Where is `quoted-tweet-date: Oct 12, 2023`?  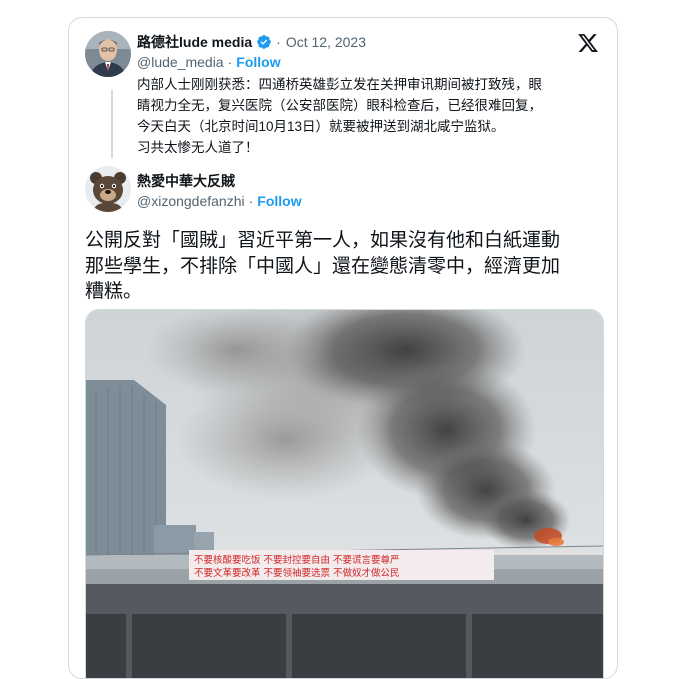
quoted-tweet-date: Oct 12, 2023 is located at coordinates (326, 42).